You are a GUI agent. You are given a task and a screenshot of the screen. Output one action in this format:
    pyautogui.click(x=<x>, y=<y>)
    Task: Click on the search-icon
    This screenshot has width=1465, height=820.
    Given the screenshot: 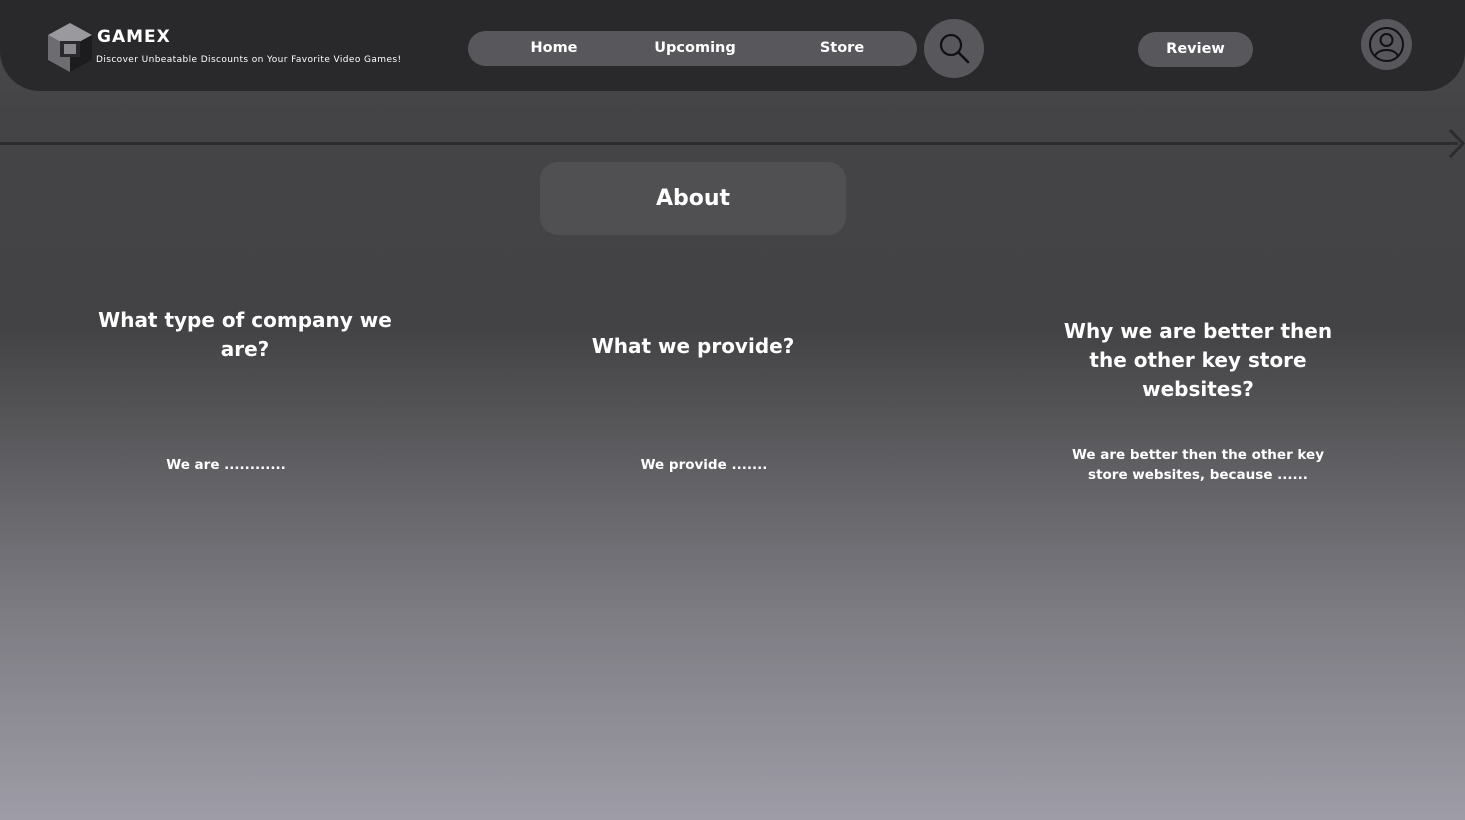 What is the action you would take?
    pyautogui.click(x=954, y=48)
    